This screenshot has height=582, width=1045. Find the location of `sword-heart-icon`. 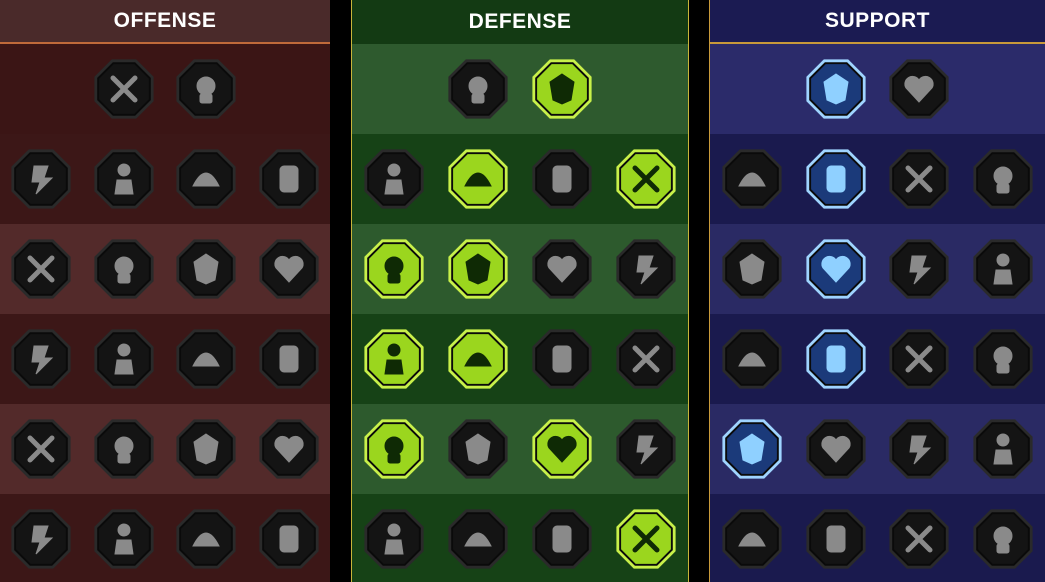

sword-heart-icon is located at coordinates (41, 359).